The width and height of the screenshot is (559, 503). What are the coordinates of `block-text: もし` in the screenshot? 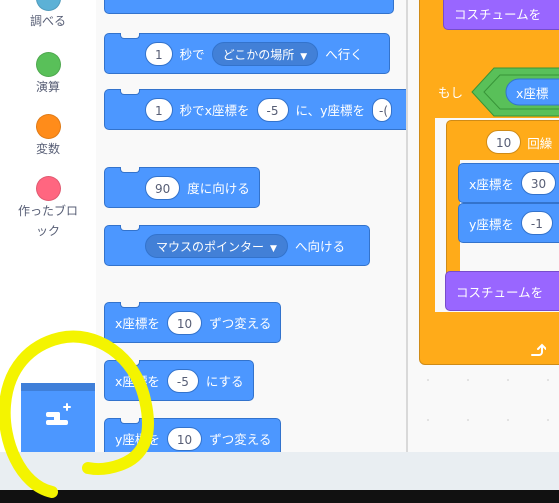 It's located at (451, 92).